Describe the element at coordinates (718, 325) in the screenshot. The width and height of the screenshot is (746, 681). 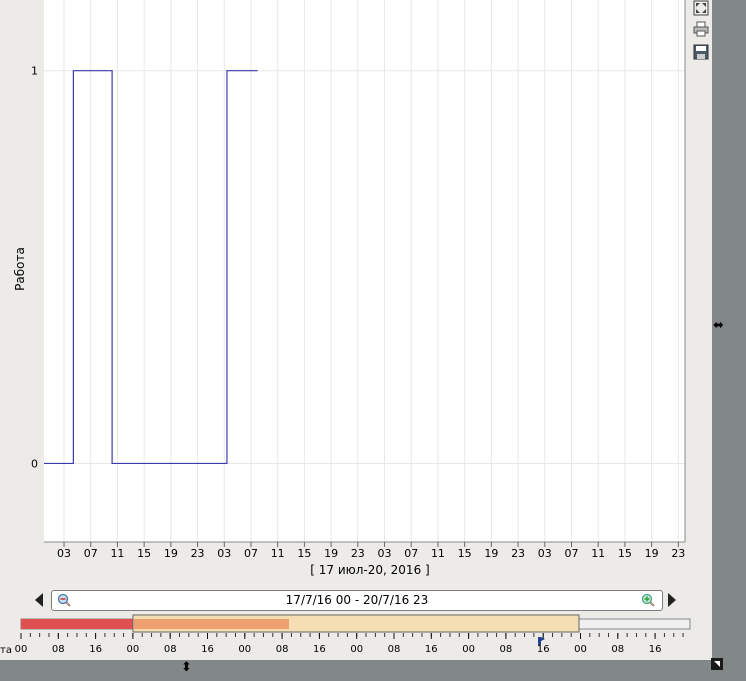
I see `horizontal-resize-icon: ⬌` at that location.